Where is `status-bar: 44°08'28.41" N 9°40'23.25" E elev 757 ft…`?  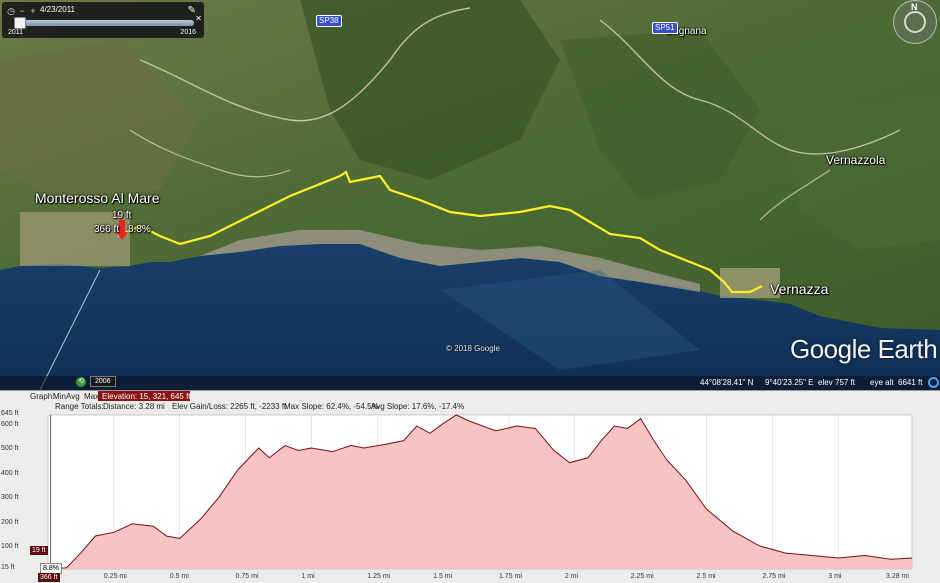 status-bar: 44°08'28.41" N 9°40'23.25" E elev 757 ft… is located at coordinates (470, 383).